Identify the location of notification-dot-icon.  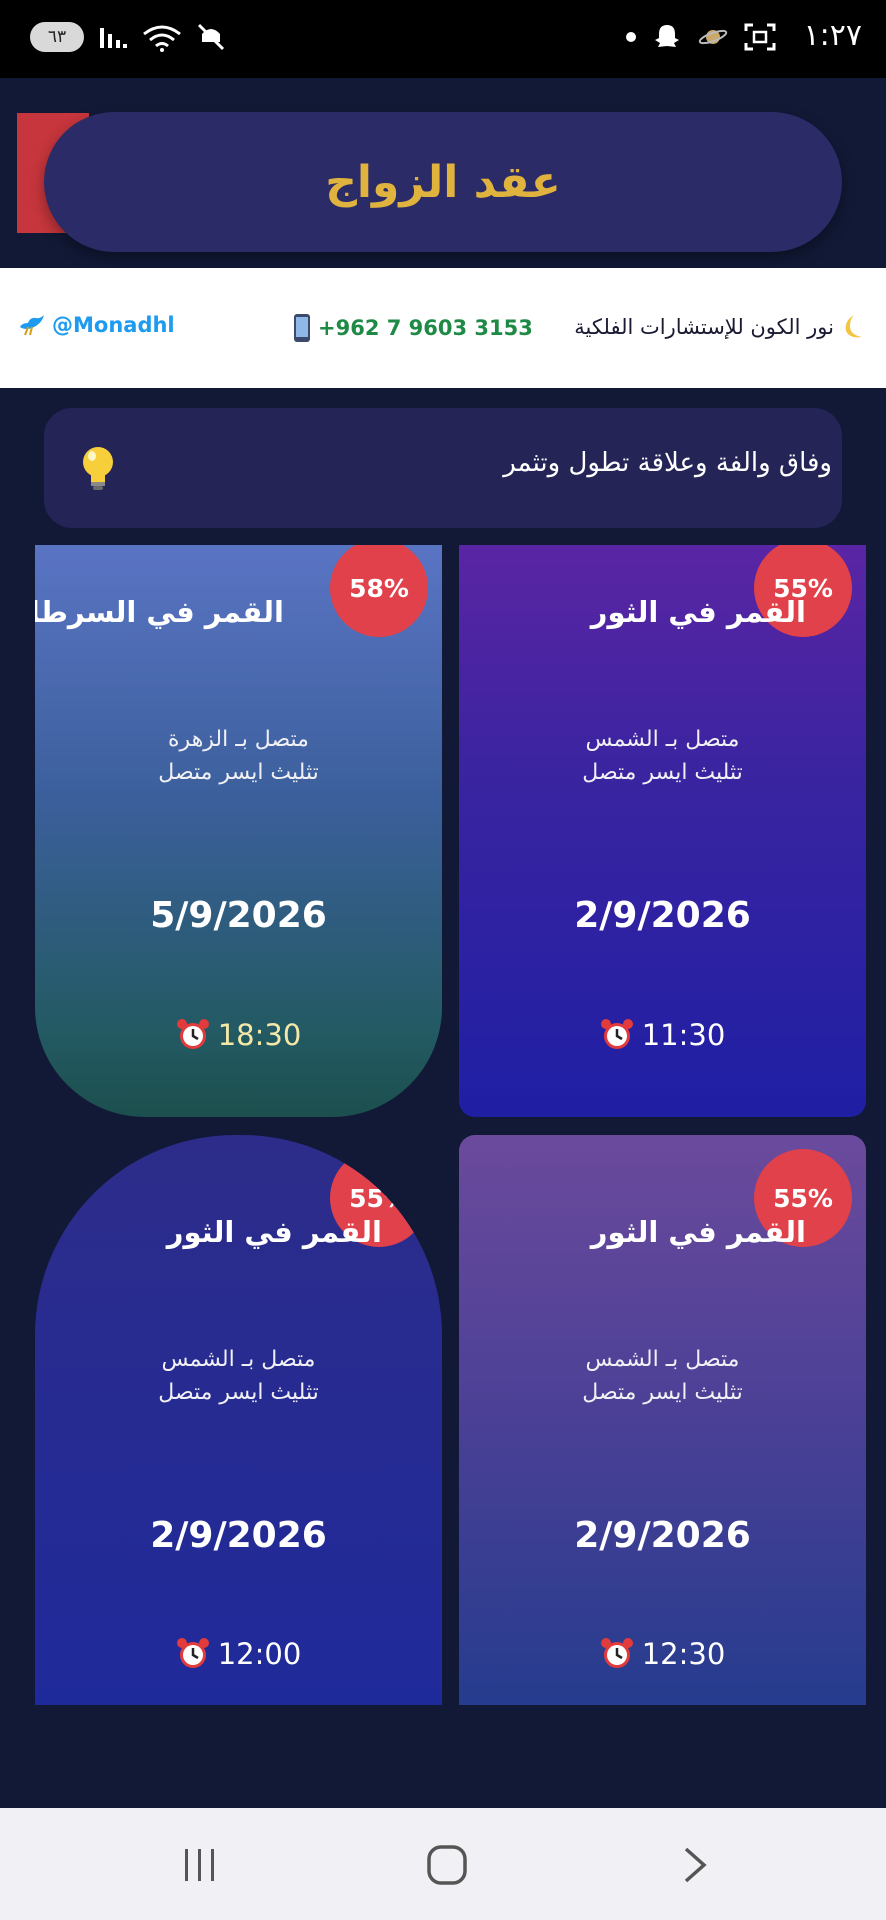
(631, 37).